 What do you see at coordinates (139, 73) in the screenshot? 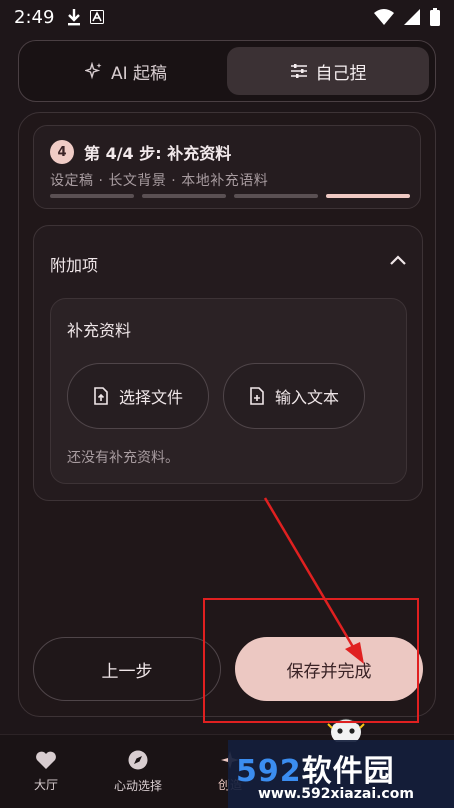
I see `tab-ai-draft-label: AI 起稿` at bounding box center [139, 73].